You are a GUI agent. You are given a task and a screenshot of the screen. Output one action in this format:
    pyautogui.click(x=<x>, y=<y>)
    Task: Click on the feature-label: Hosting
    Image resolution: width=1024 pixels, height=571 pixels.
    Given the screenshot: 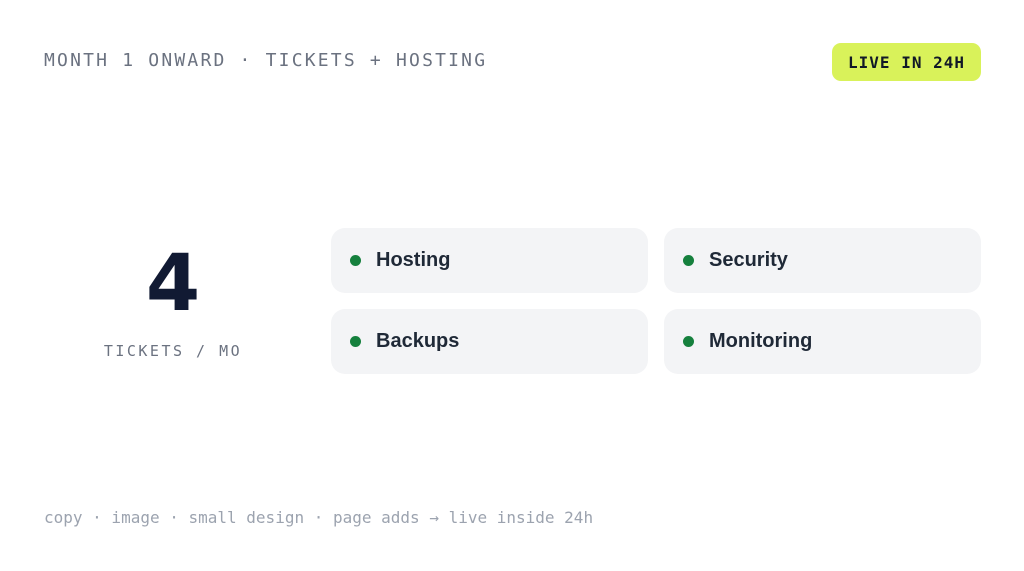 What is the action you would take?
    pyautogui.click(x=413, y=260)
    